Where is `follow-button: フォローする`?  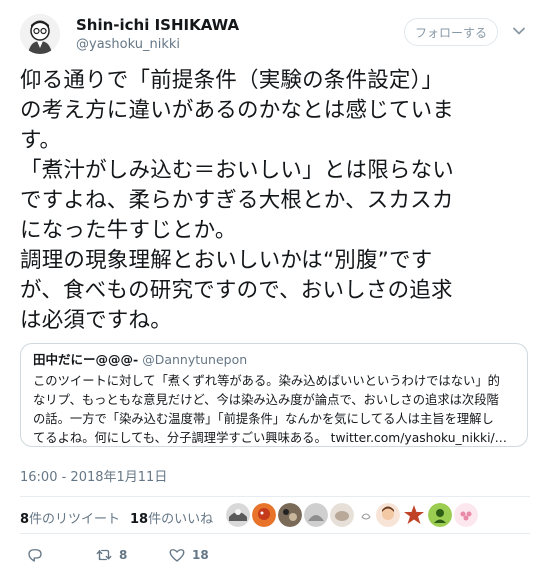
follow-button: フォローする is located at coordinates (451, 32).